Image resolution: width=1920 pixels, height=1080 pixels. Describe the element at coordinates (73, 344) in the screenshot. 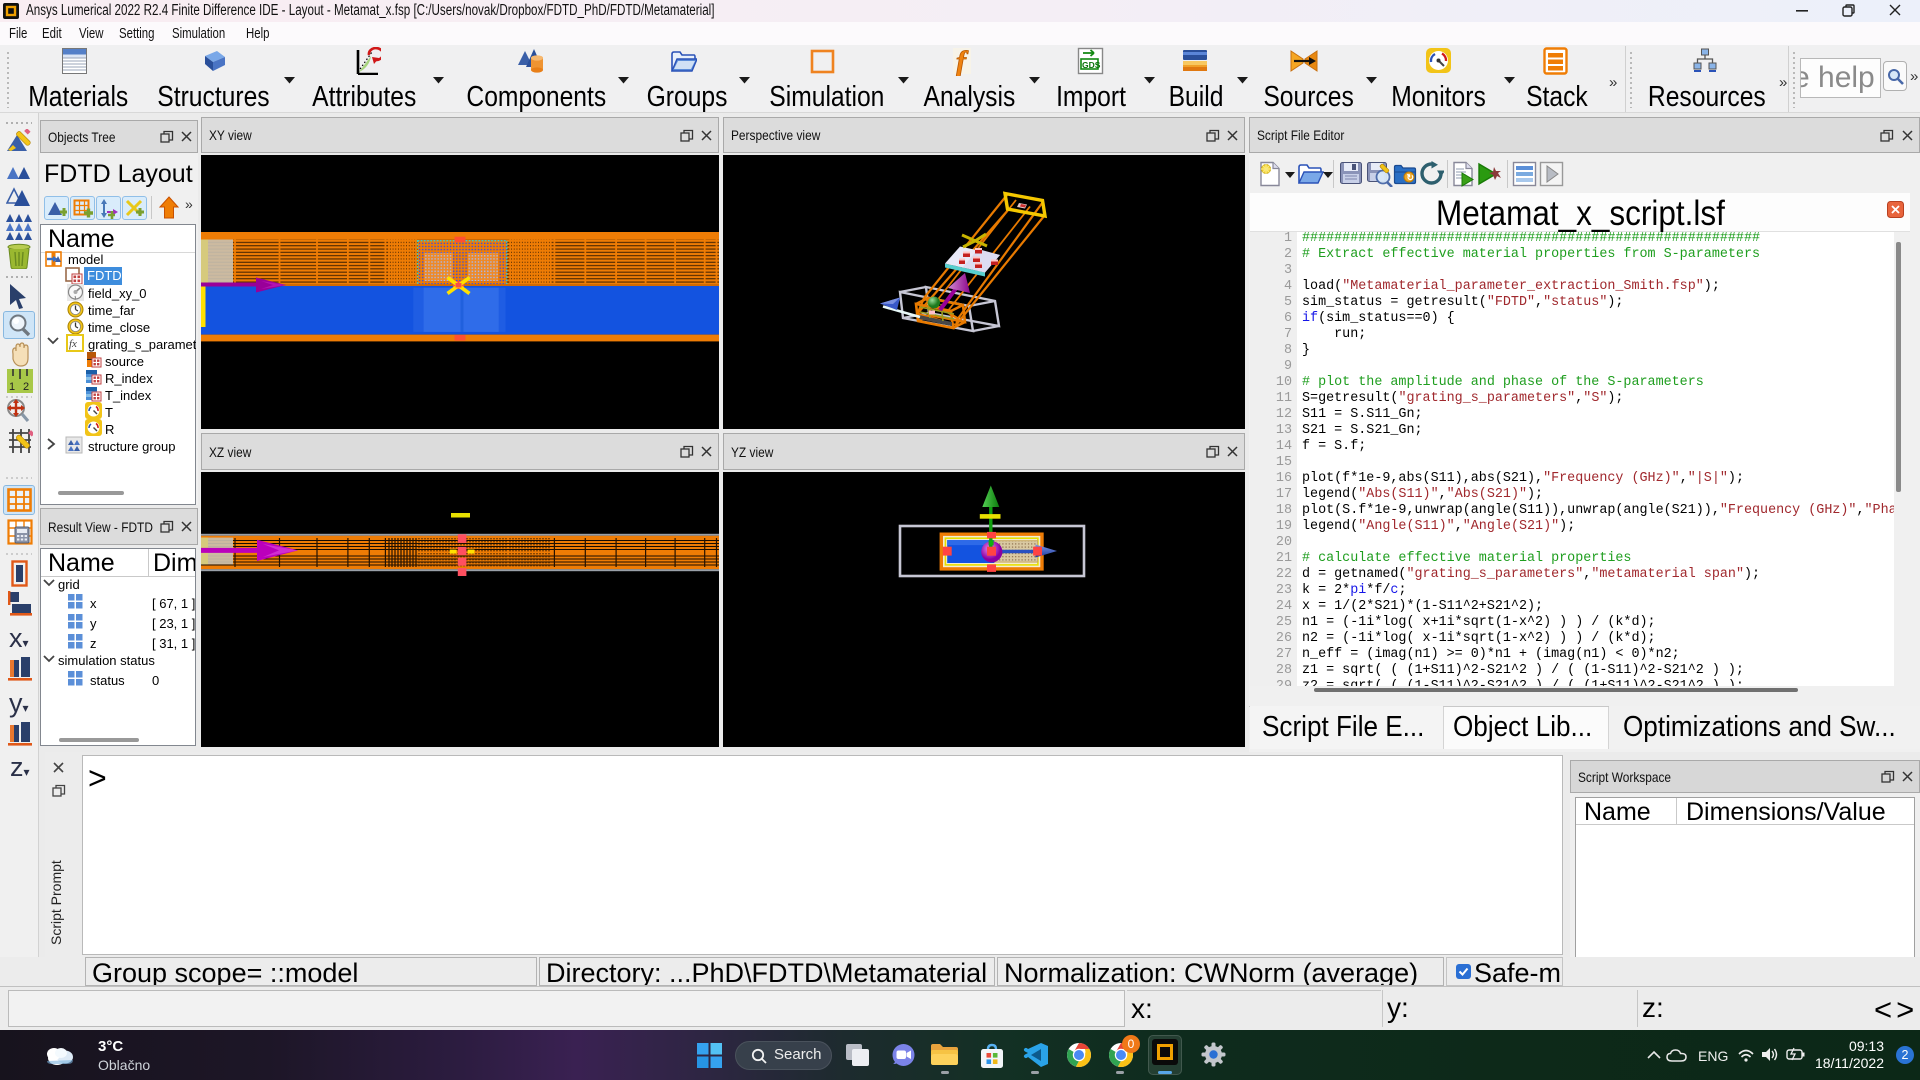

I see `svg-text: fx` at that location.